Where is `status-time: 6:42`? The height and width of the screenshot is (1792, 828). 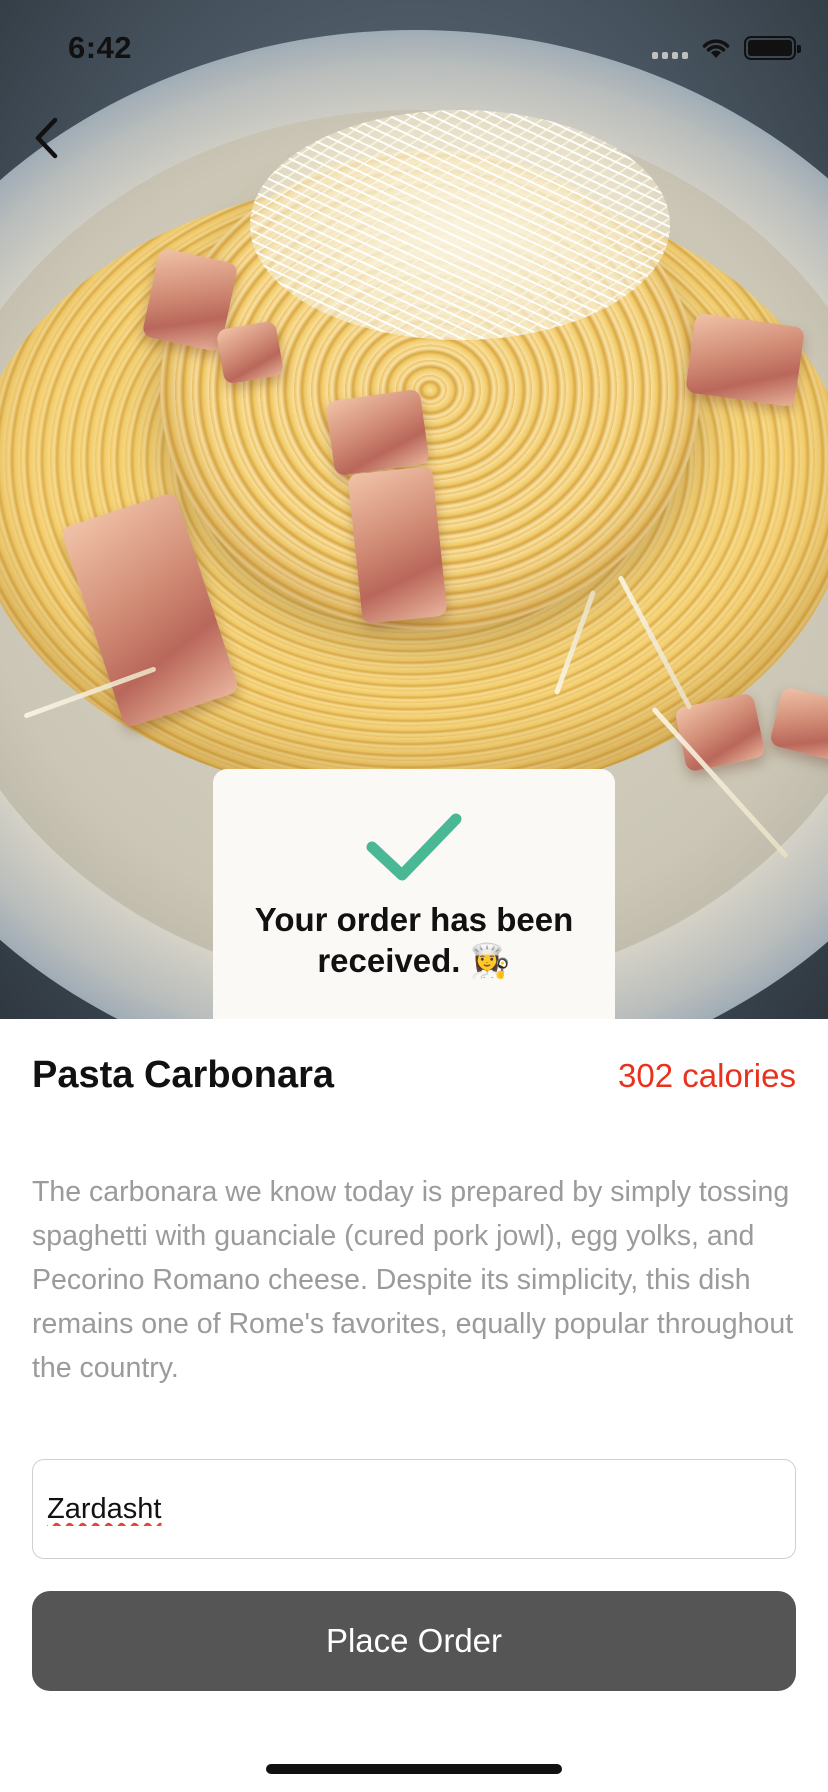
status-time: 6:42 is located at coordinates (100, 47).